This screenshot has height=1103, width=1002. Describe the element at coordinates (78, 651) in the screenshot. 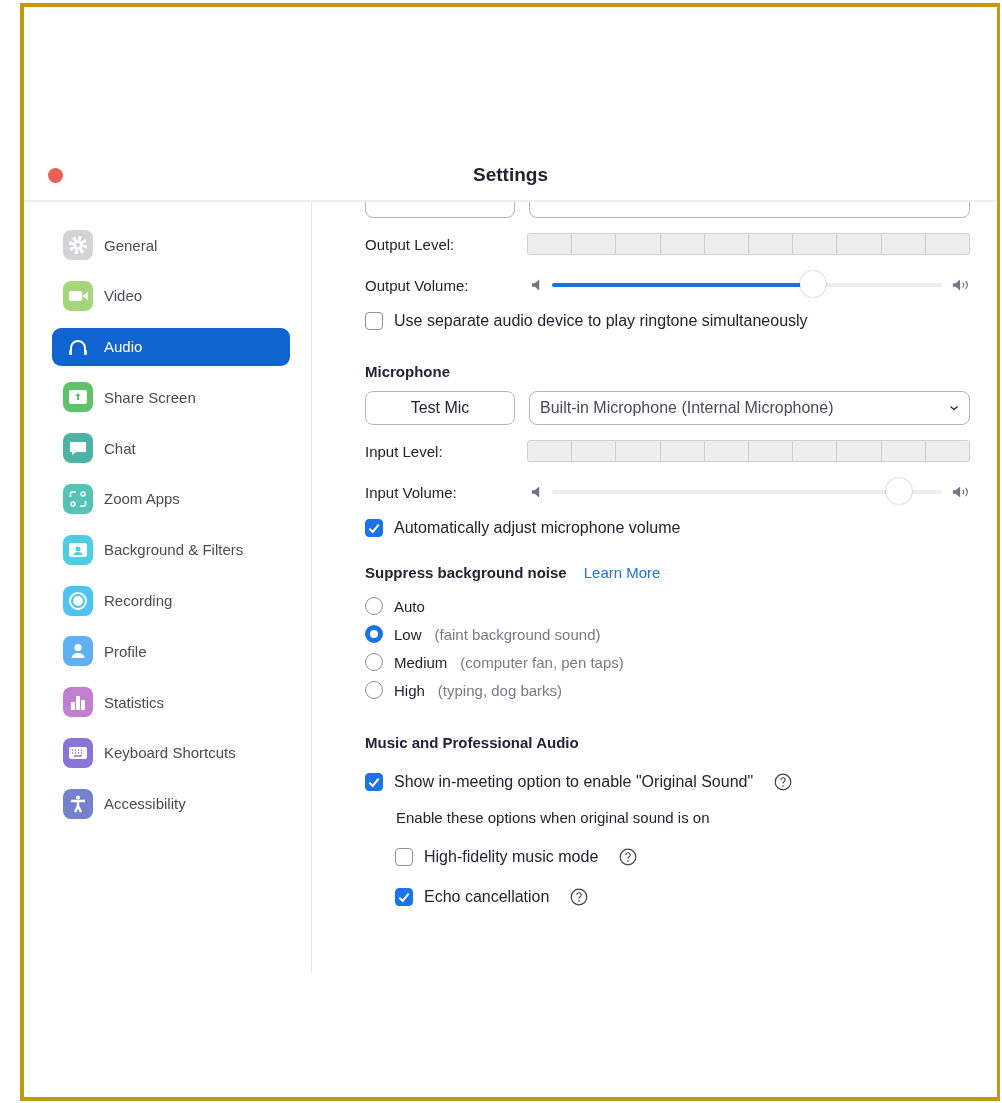

I see `profile-icon` at that location.